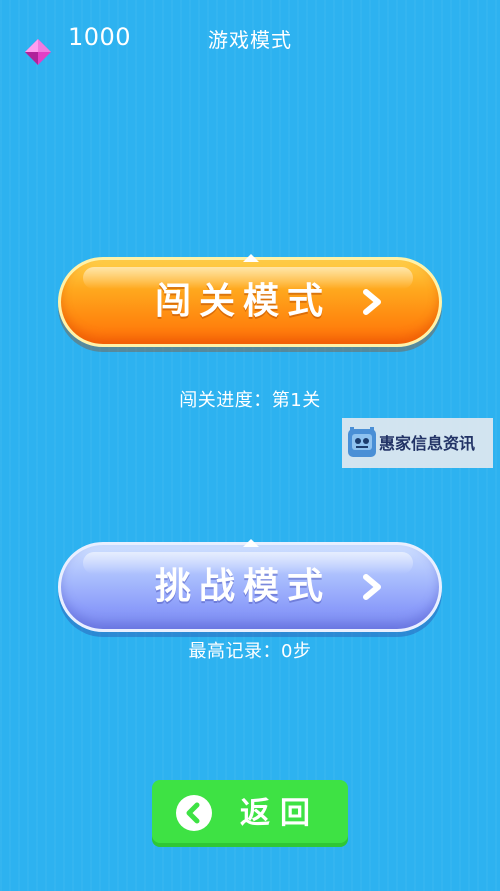  I want to click on level-mode-button: 闯关模式, so click(250, 300).